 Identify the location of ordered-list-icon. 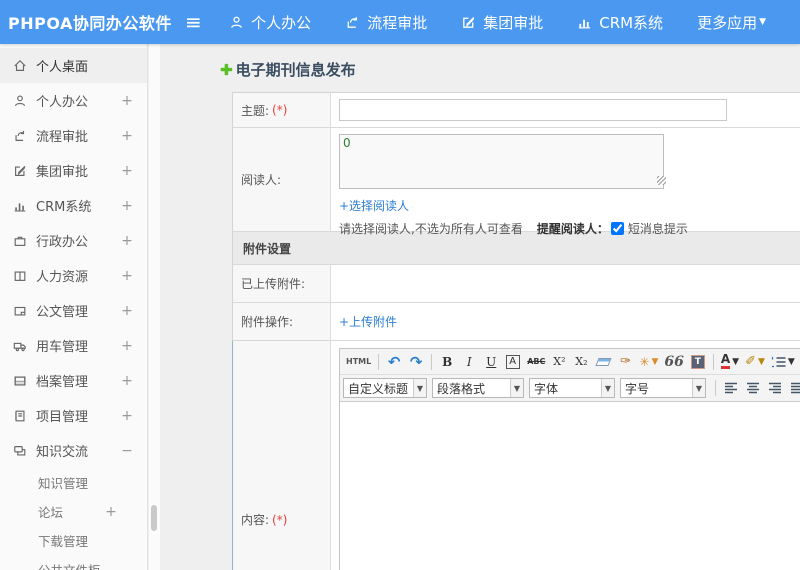
(778, 361).